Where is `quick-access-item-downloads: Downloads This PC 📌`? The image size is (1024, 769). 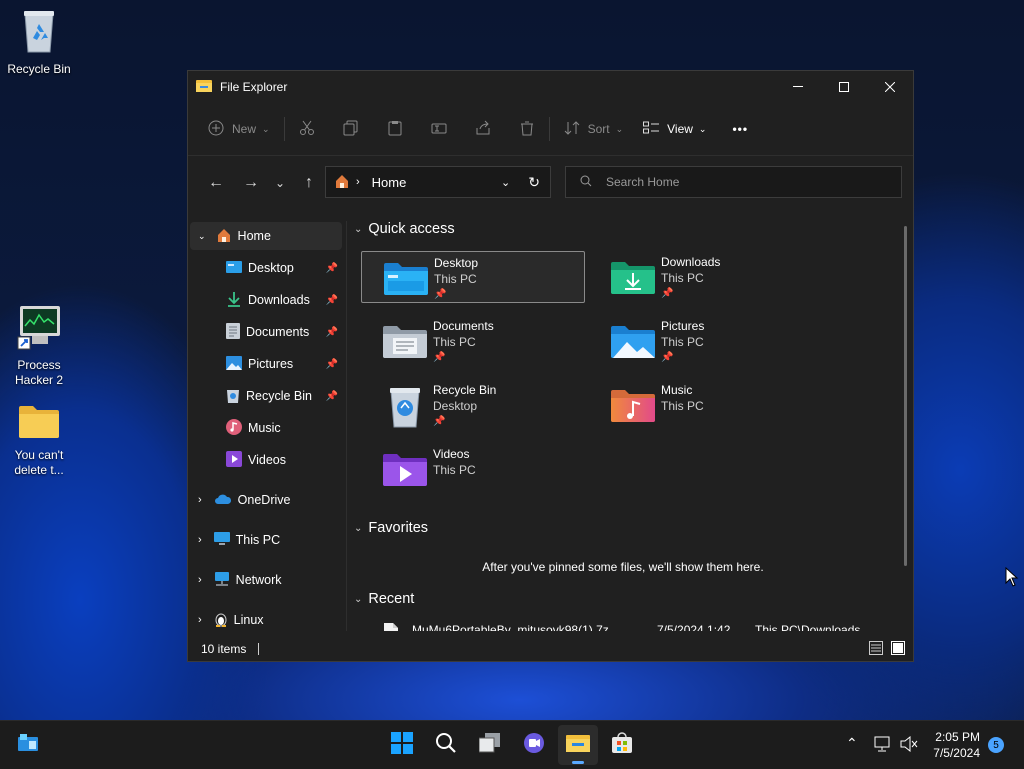
quick-access-item-downloads: Downloads This PC 📌 is located at coordinates (701, 277).